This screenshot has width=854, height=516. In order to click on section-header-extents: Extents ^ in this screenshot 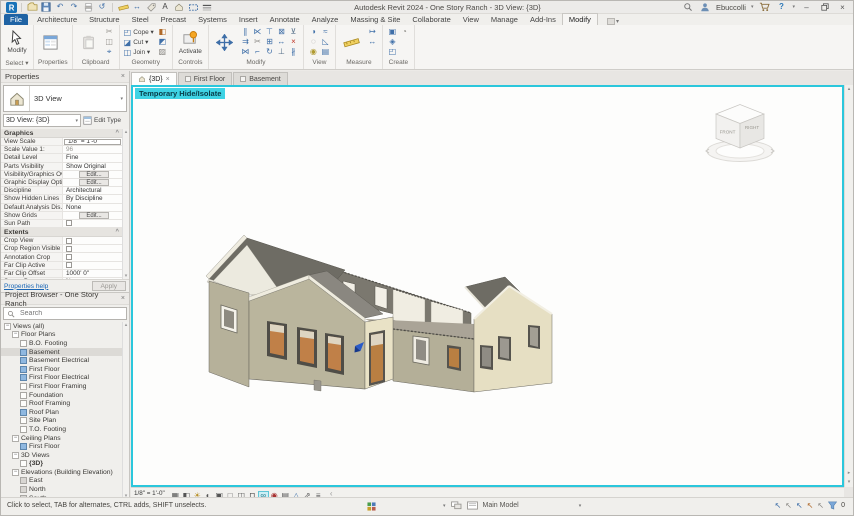, I will do `click(61, 233)`.